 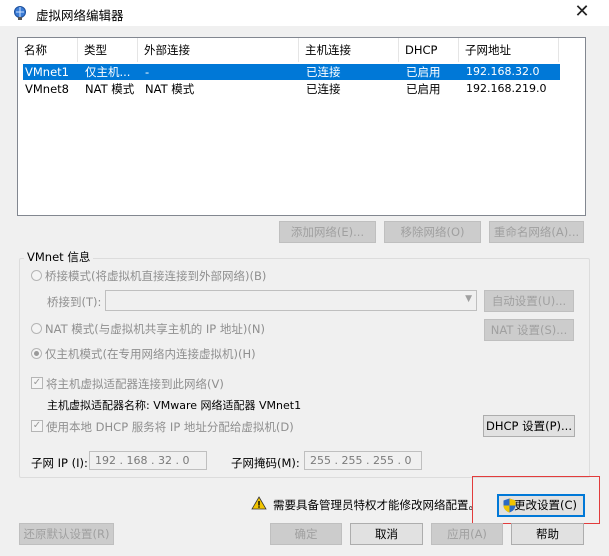 I want to click on column-header-host: 主机连接, so click(x=349, y=50).